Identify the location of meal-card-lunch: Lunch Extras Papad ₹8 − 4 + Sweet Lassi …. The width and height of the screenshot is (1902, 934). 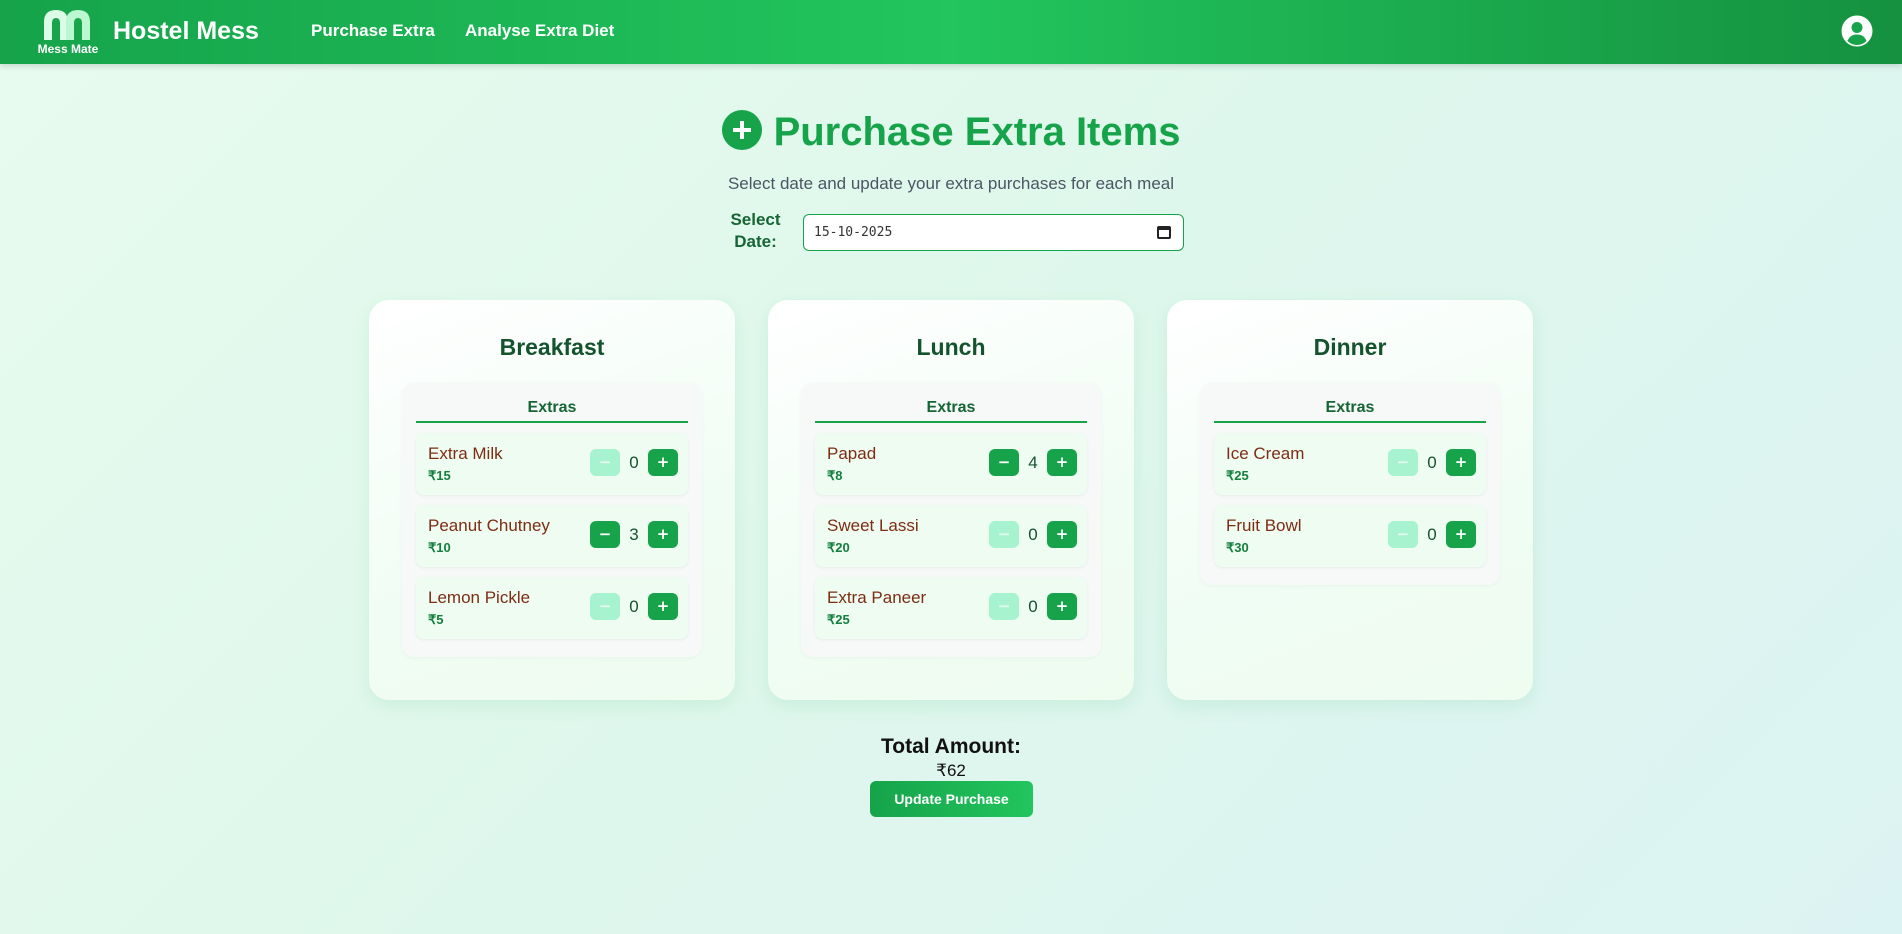
(951, 500).